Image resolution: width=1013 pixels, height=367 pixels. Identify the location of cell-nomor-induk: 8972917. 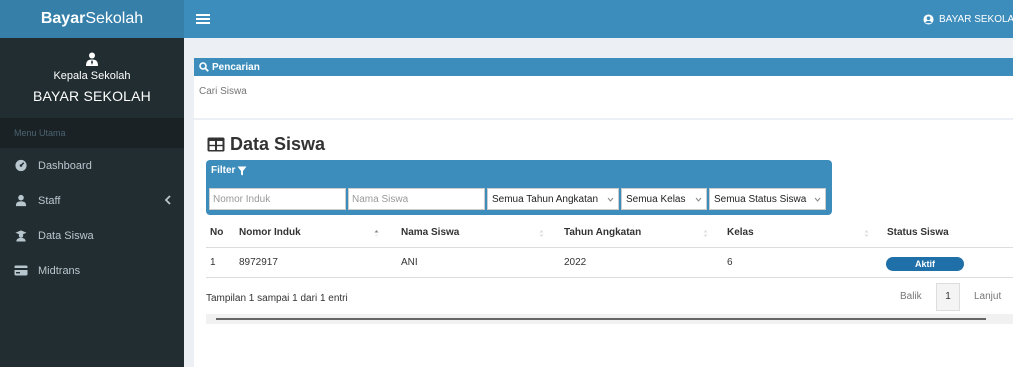
(258, 262).